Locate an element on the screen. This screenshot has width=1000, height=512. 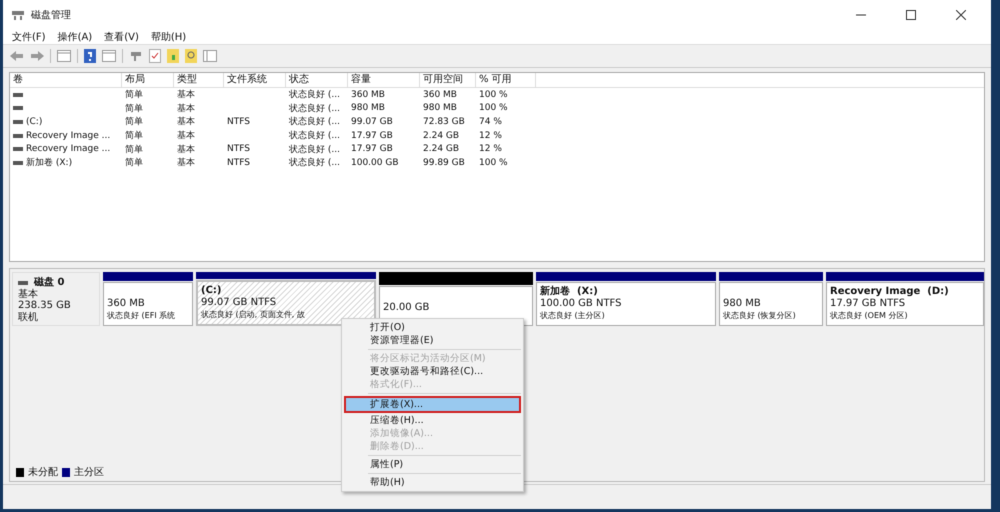
partition-size: 360 MB is located at coordinates (126, 304).